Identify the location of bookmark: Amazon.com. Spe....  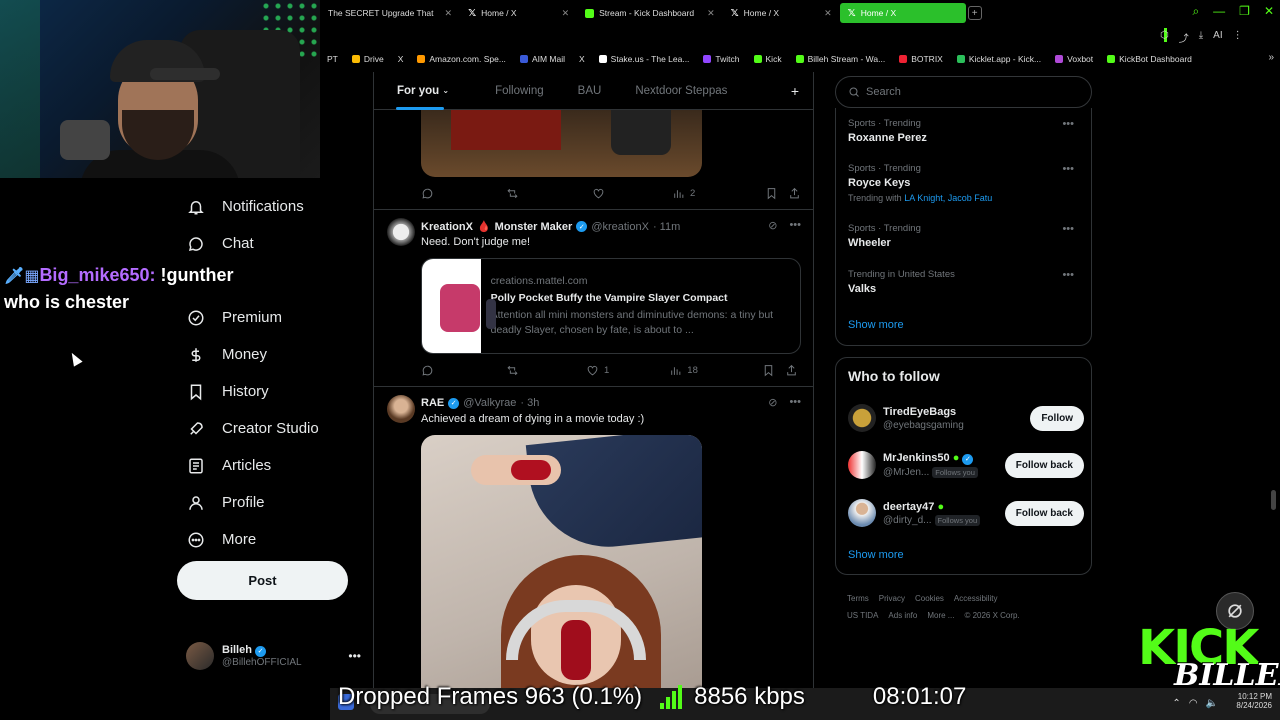
(461, 59).